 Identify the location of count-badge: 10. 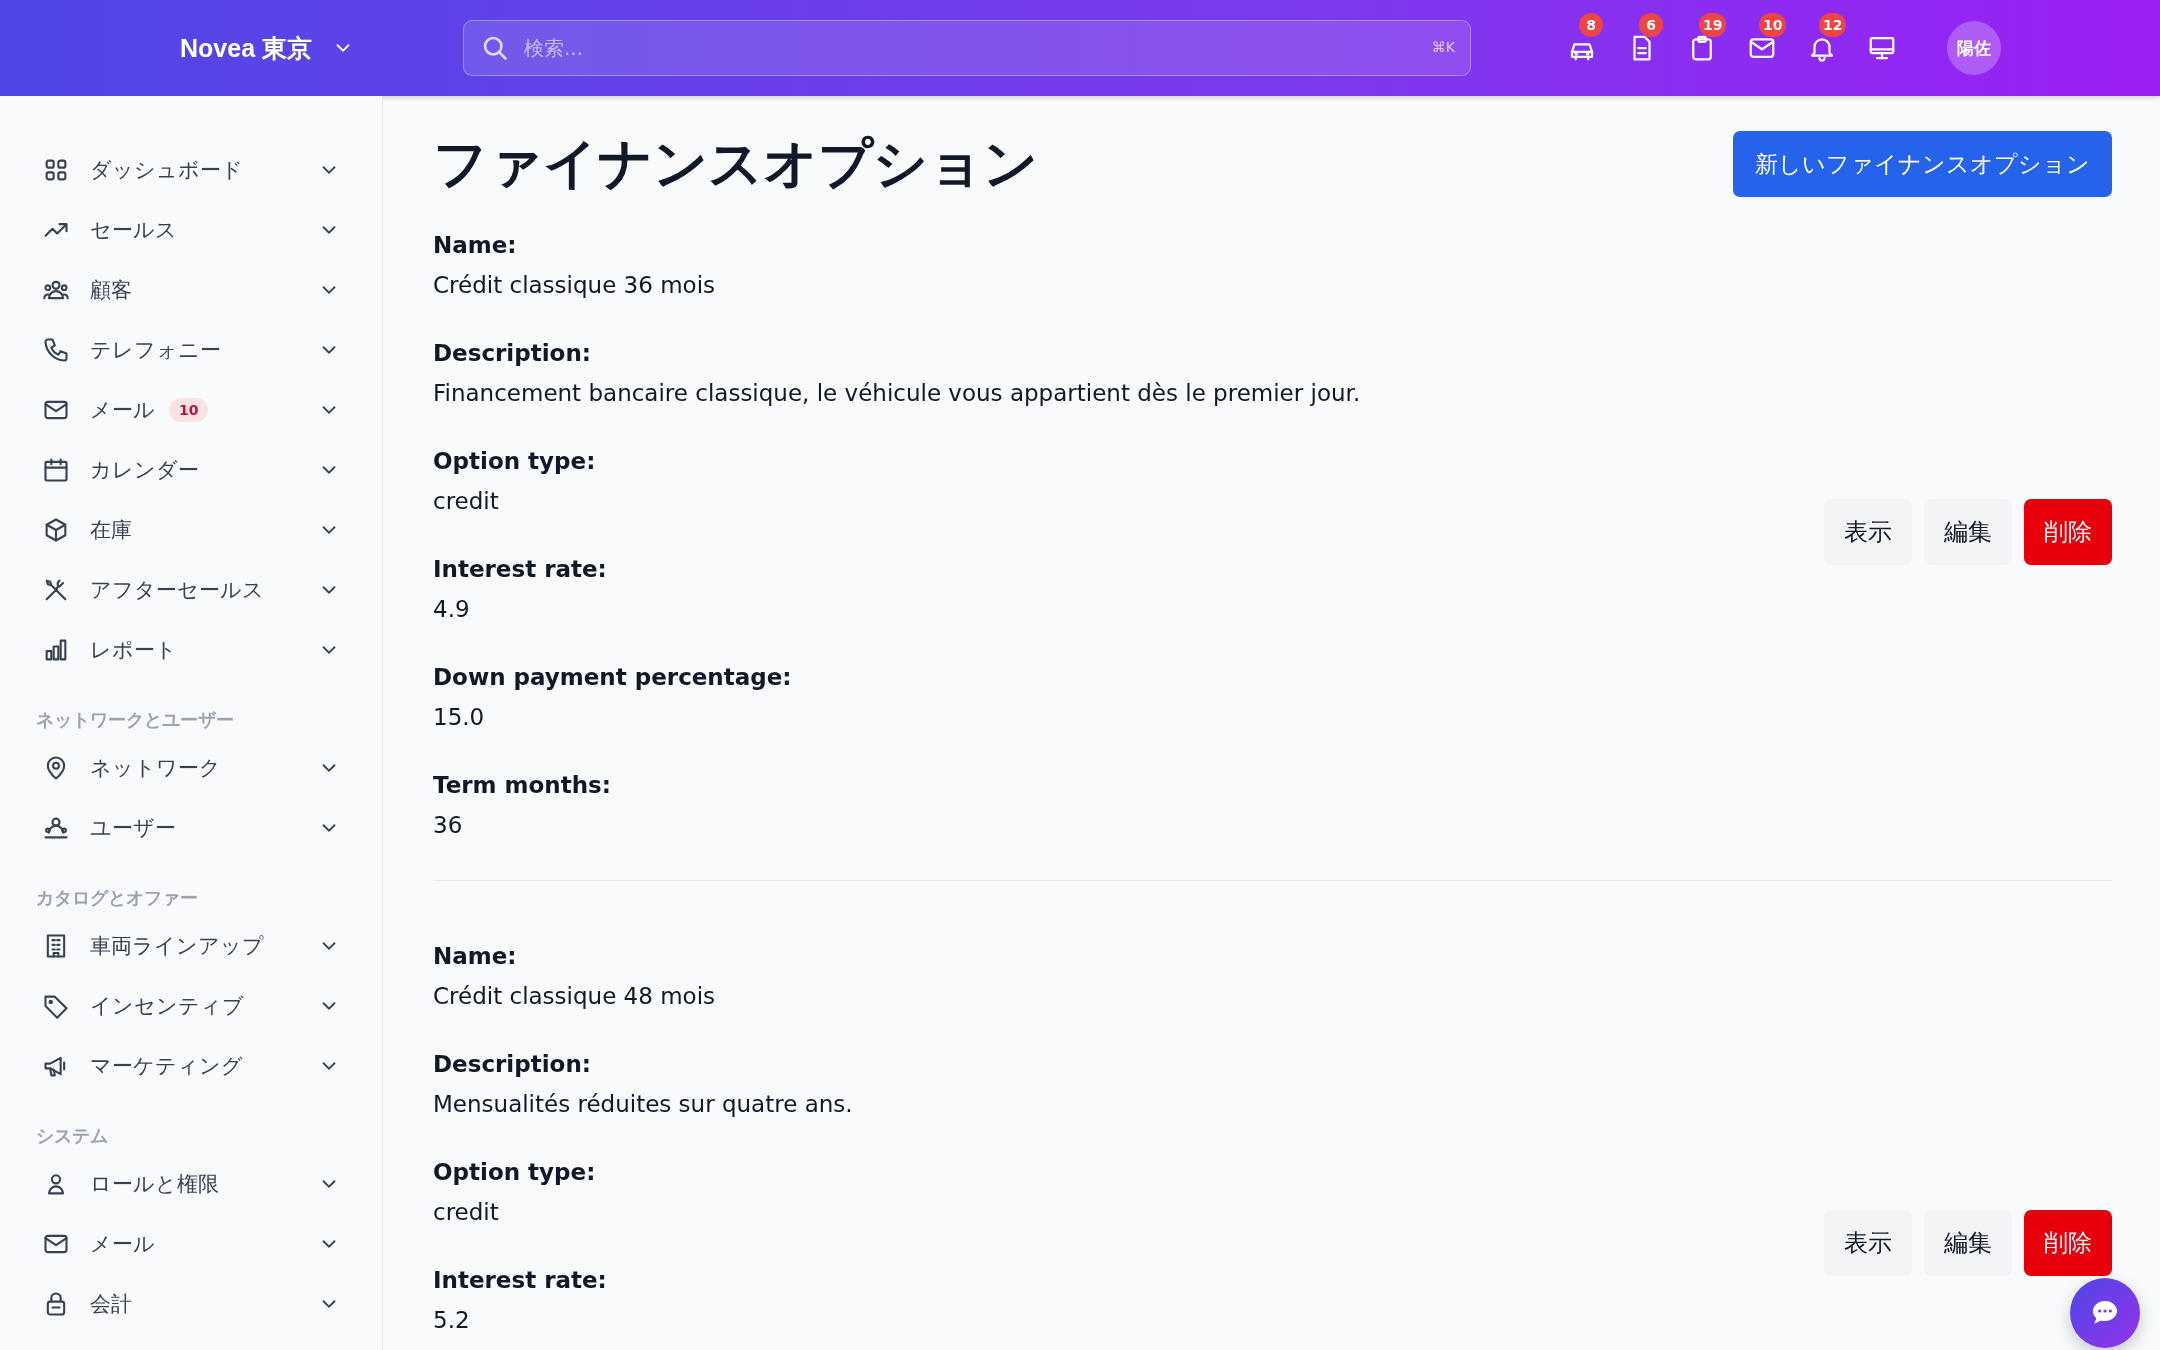
(189, 410).